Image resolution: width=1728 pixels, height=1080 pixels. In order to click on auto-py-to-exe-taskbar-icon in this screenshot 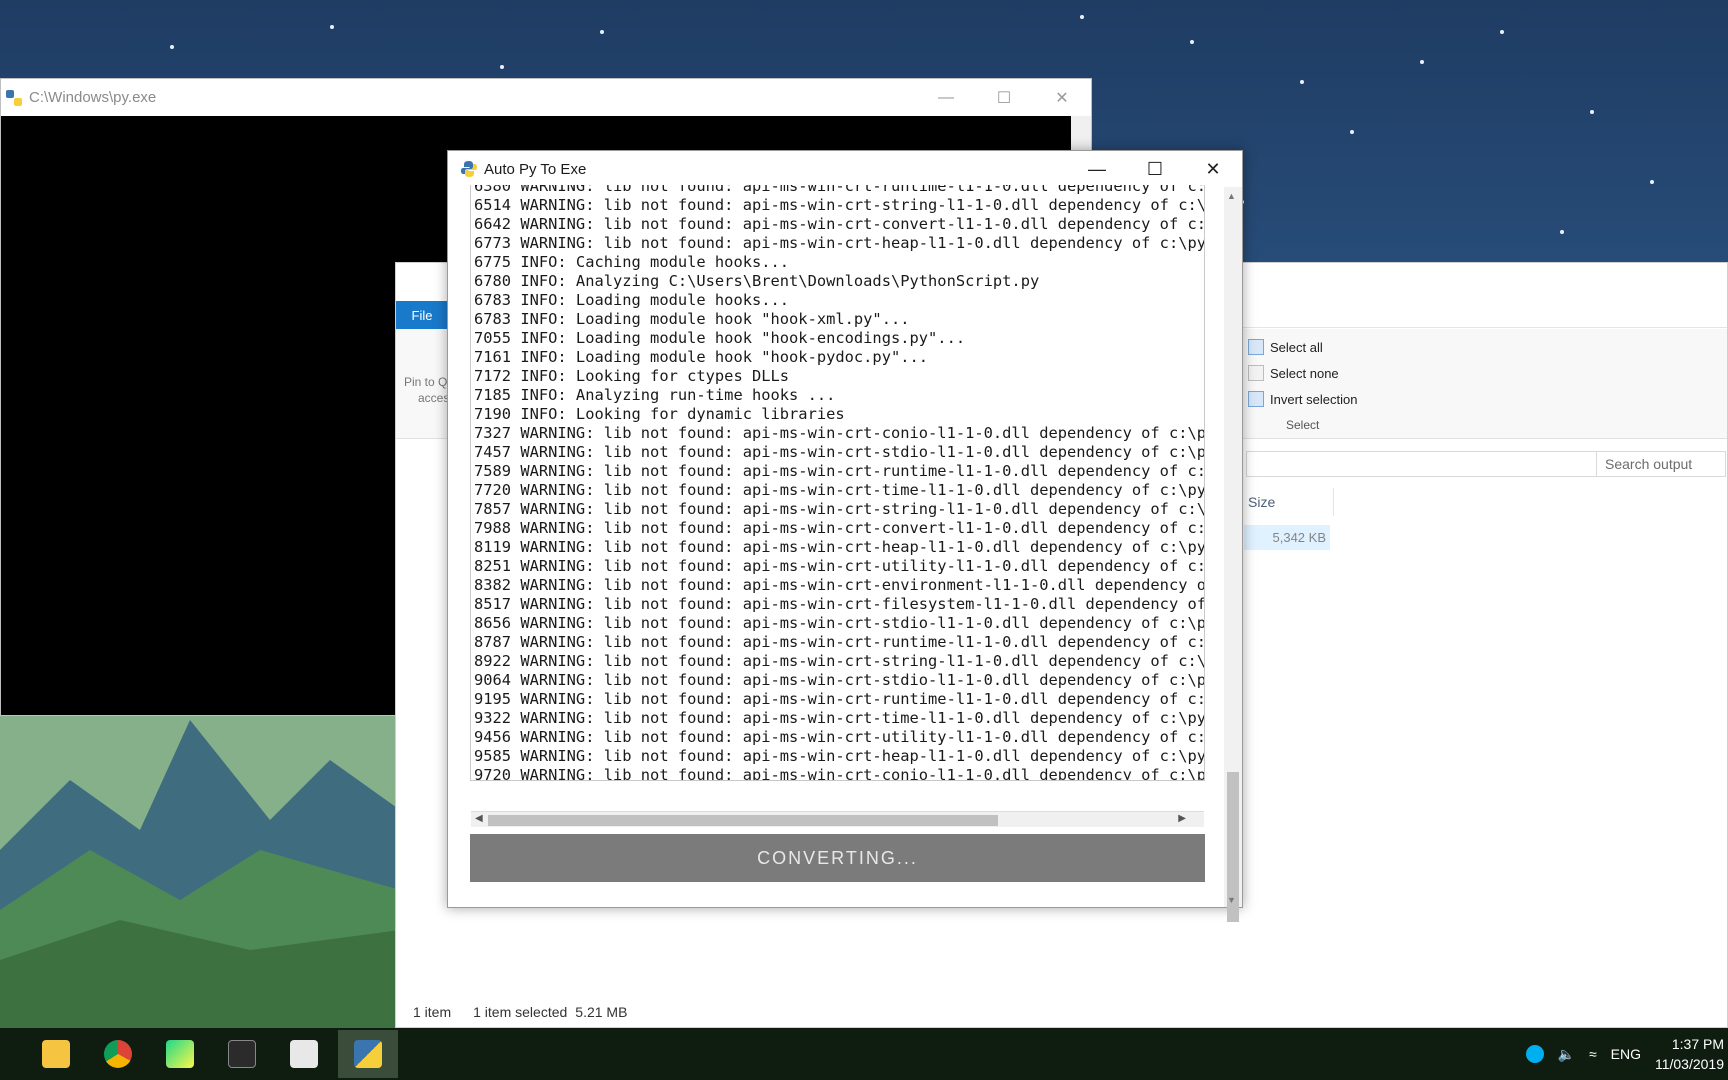, I will do `click(368, 1054)`.